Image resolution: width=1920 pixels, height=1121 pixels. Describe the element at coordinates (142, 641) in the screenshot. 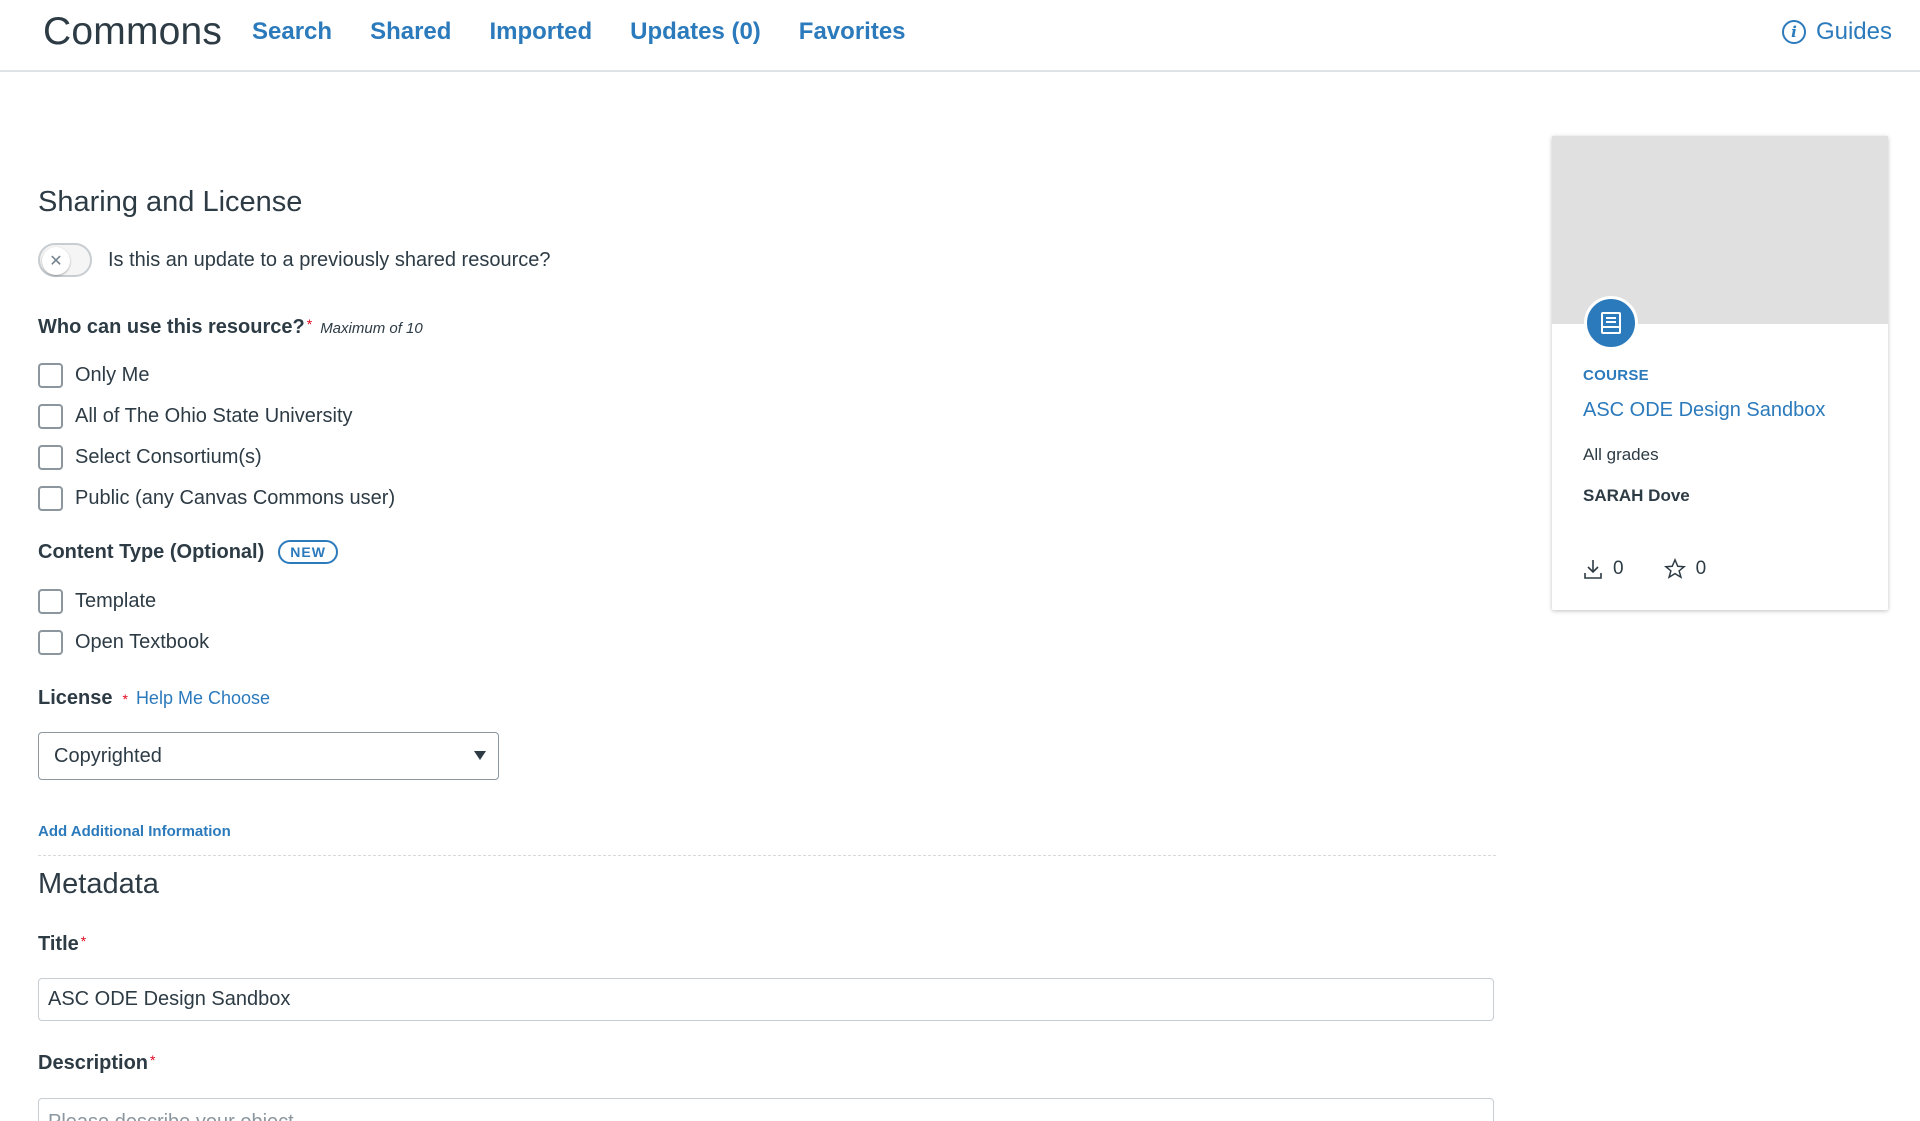

I see `option-label: Open Textbook` at that location.